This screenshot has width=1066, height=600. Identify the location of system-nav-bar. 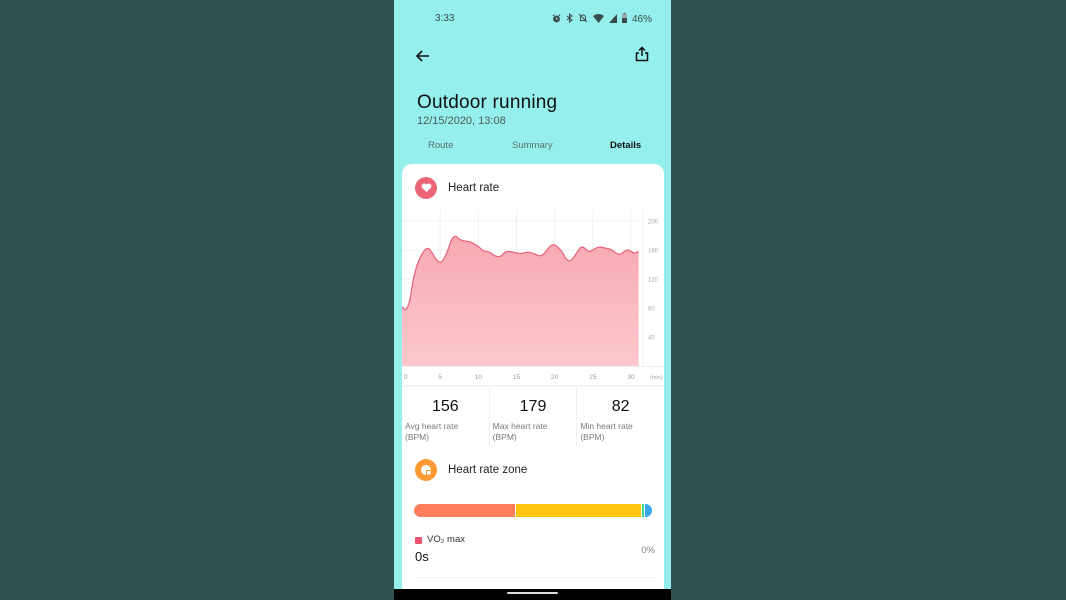
(532, 594).